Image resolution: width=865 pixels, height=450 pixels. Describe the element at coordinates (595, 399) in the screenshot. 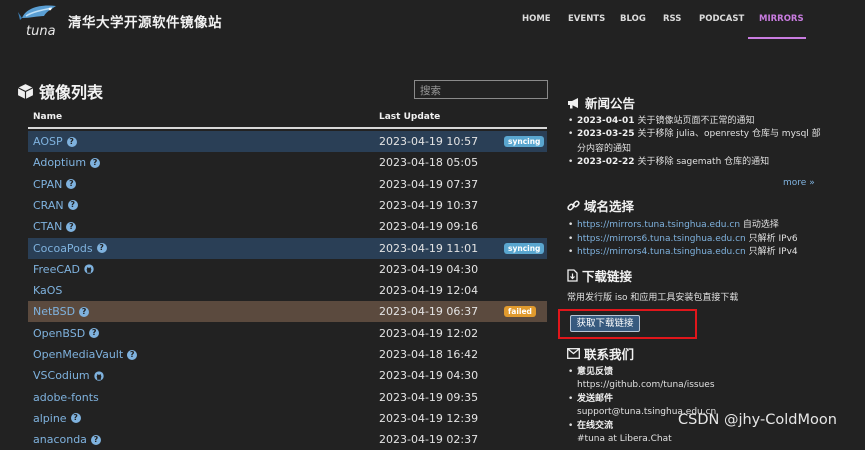

I see `contact-label-text: 发送邮件` at that location.